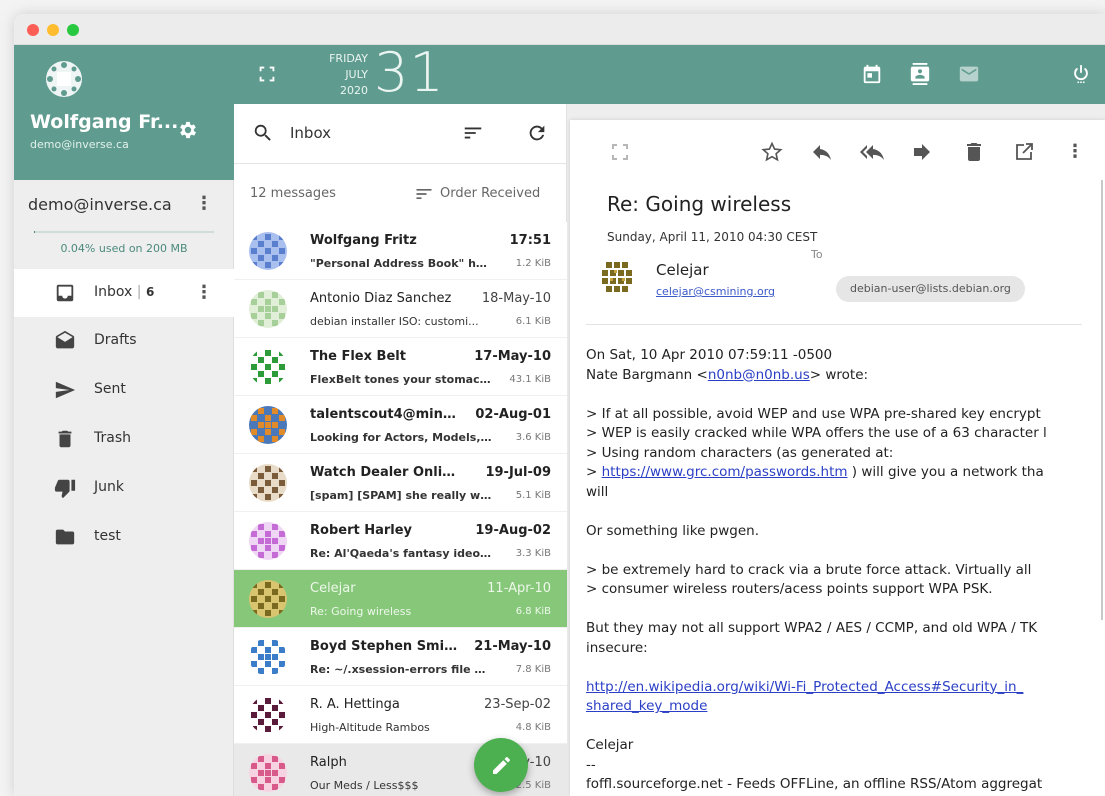 Image resolution: width=1105 pixels, height=796 pixels. I want to click on body-line: On Sat, 10 Apr 2010 07:59:11 -0500, so click(709, 355).